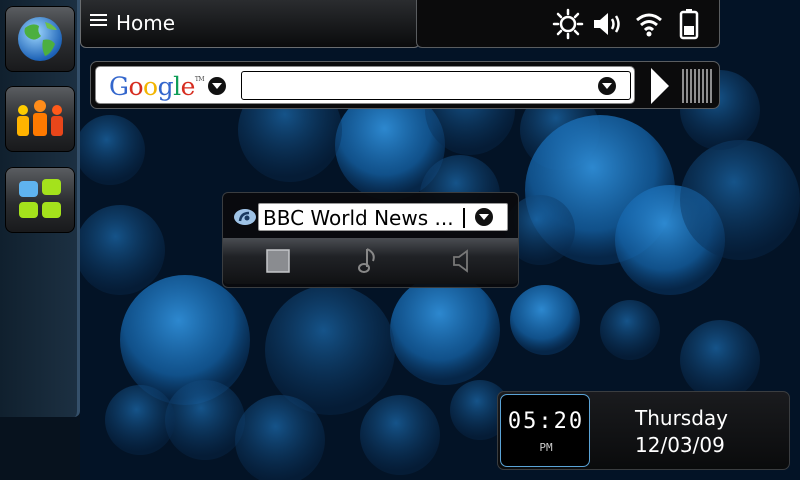  I want to click on page-title: Home, so click(146, 23).